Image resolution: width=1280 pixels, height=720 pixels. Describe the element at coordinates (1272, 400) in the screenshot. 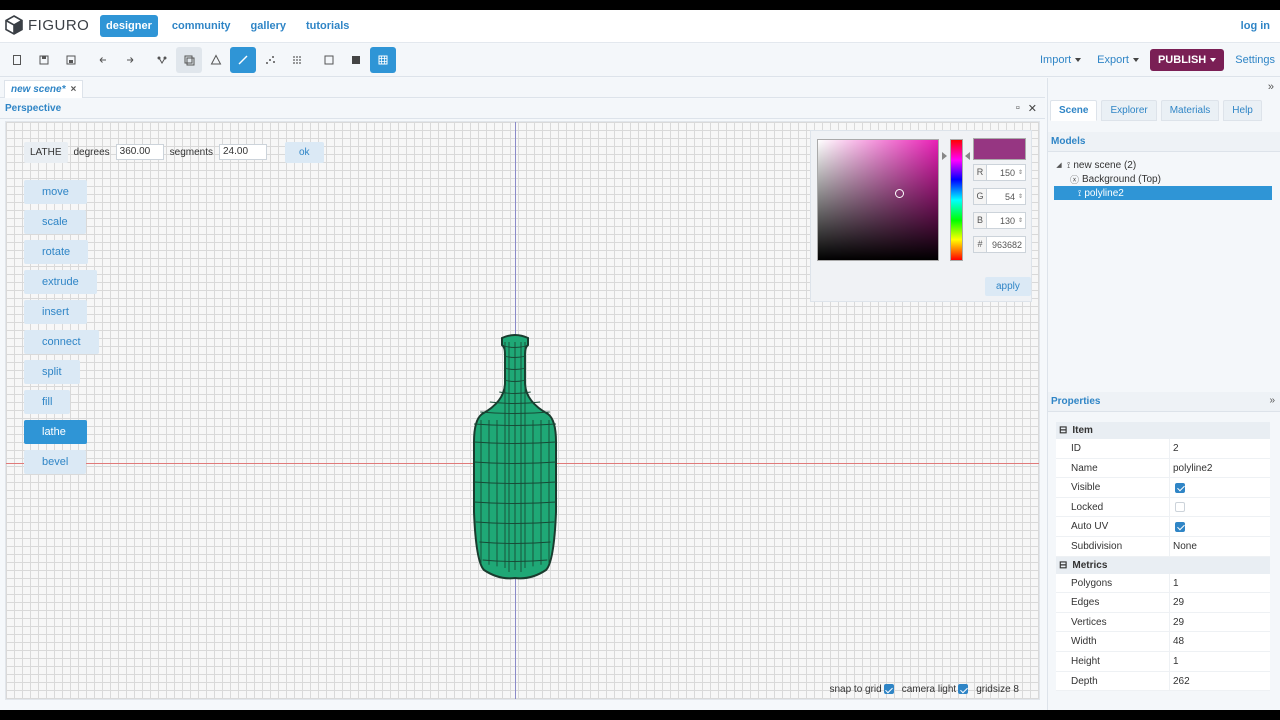

I see `collapse-properties-icon: »` at that location.